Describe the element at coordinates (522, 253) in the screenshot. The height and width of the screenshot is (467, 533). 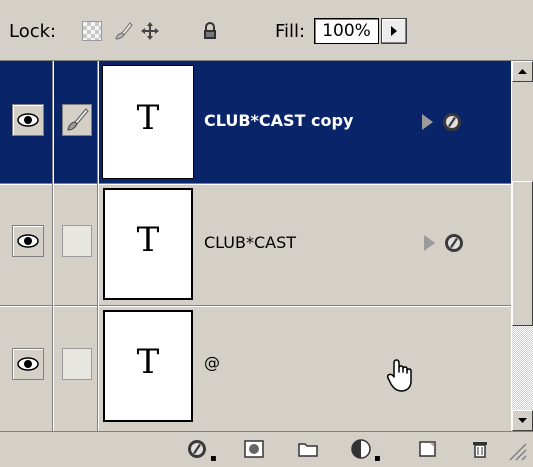
I see `scroll-thumb` at that location.